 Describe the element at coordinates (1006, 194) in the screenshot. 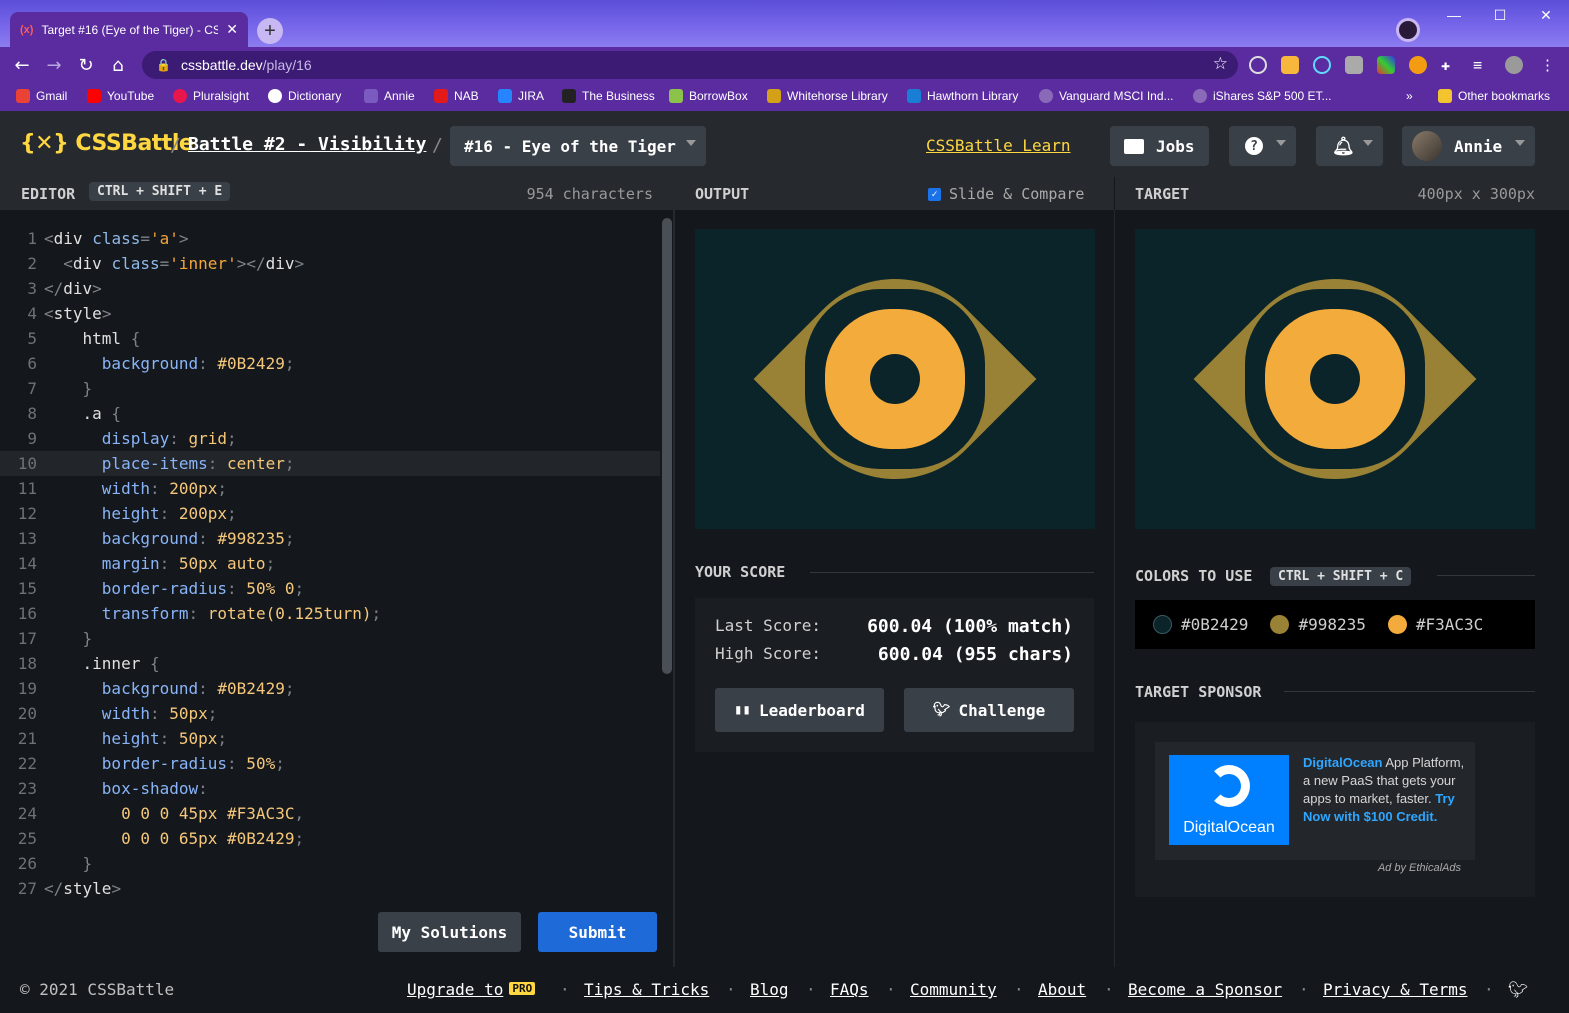

I see `slide-compare-toggle: ✓ Slide & Compare` at that location.